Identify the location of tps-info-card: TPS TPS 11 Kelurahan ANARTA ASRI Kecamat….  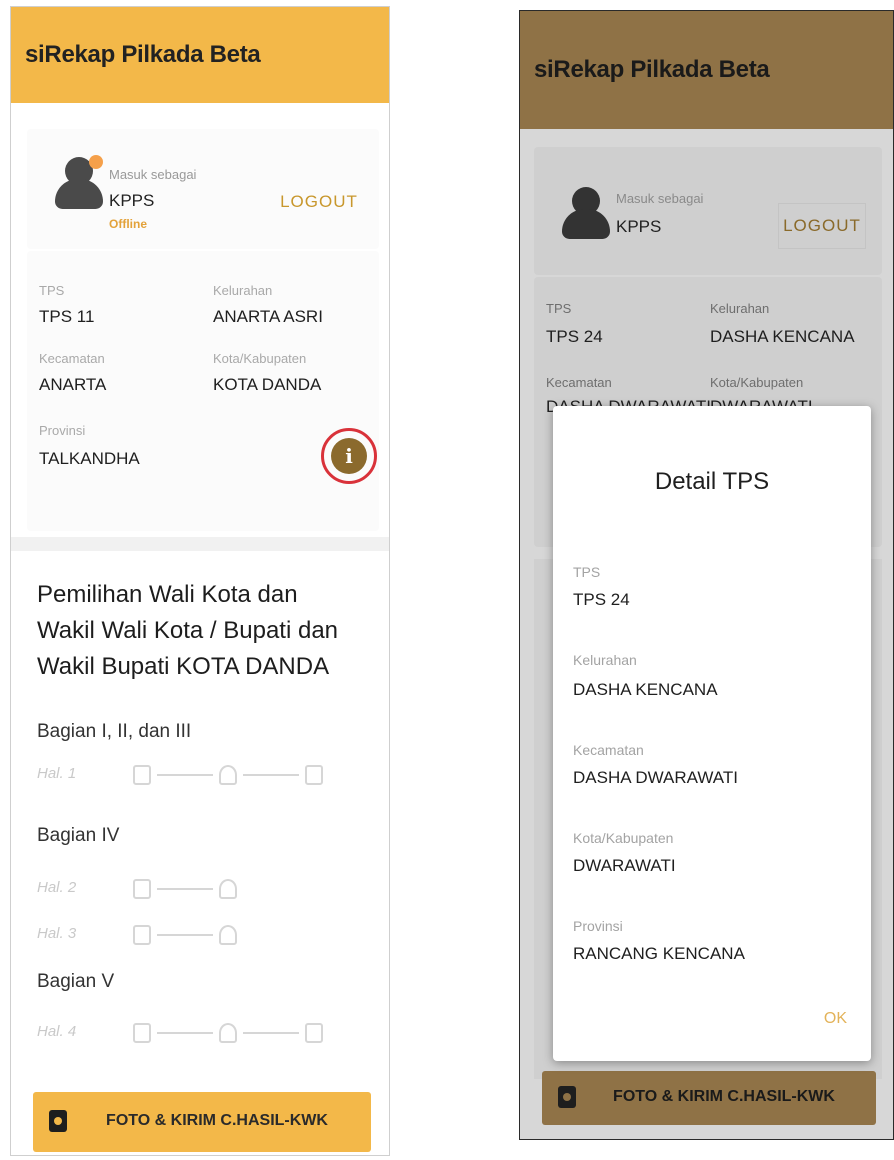
(203, 391).